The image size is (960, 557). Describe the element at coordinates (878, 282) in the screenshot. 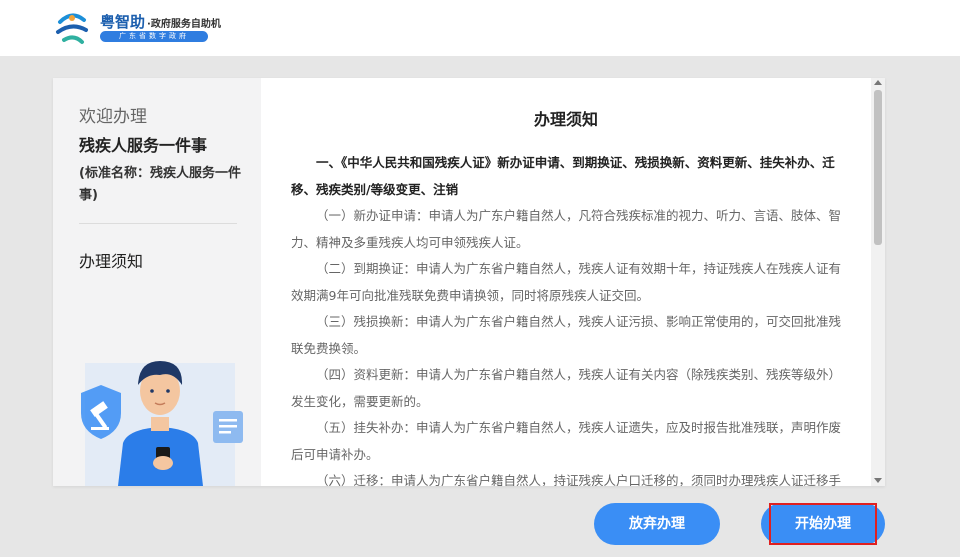

I see `content-scrollbar` at that location.